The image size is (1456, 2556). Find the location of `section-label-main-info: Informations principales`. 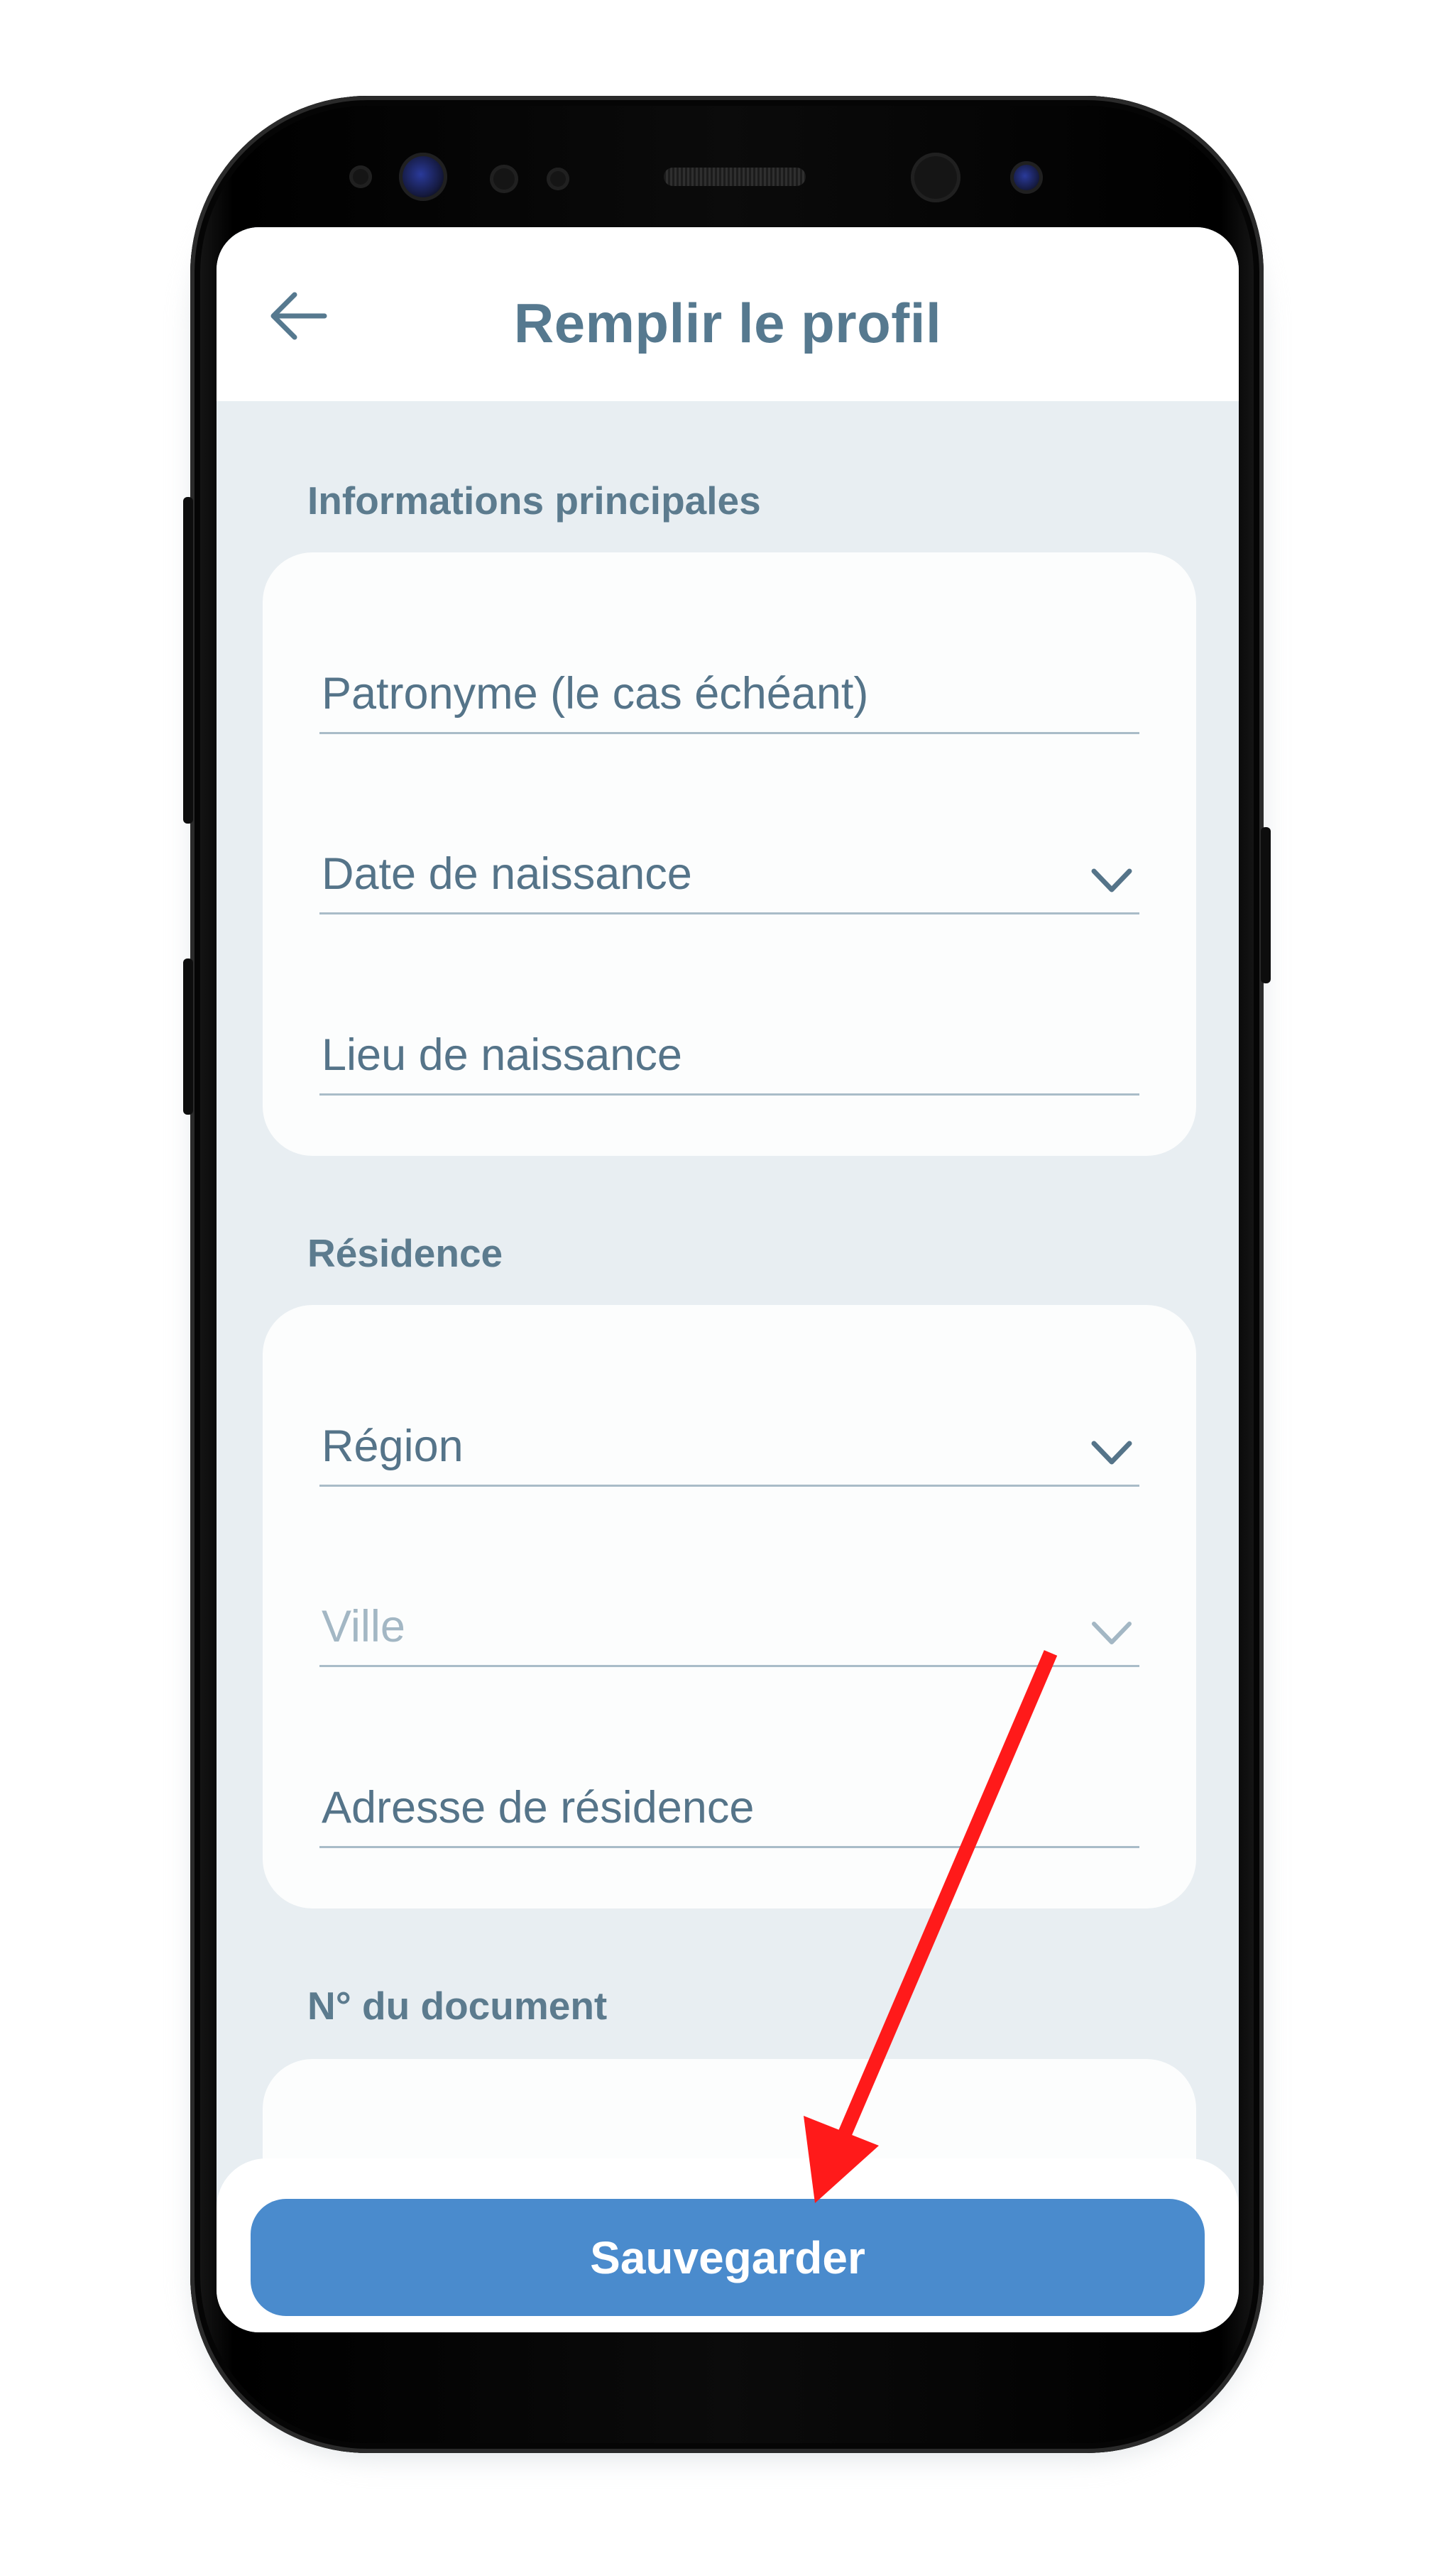

section-label-main-info: Informations principales is located at coordinates (534, 501).